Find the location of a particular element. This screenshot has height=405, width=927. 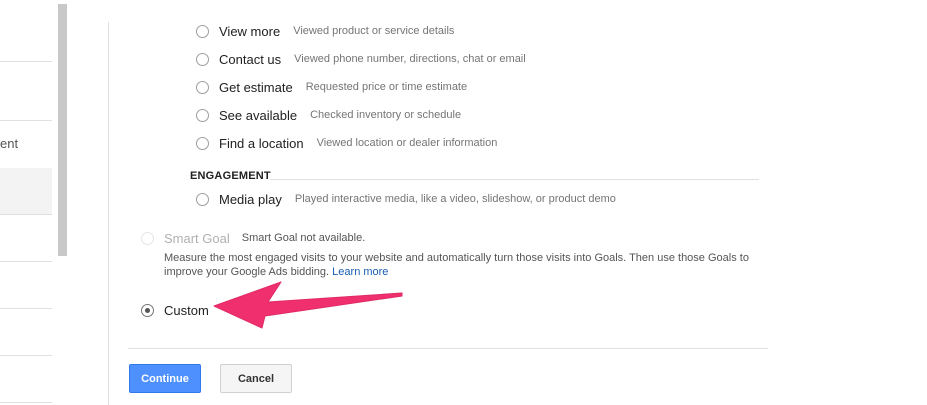

annotation-arrow-icon is located at coordinates (308, 305).